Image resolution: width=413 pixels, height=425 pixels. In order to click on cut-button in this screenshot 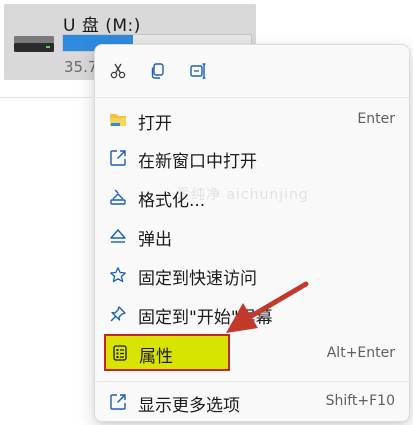, I will do `click(118, 71)`.